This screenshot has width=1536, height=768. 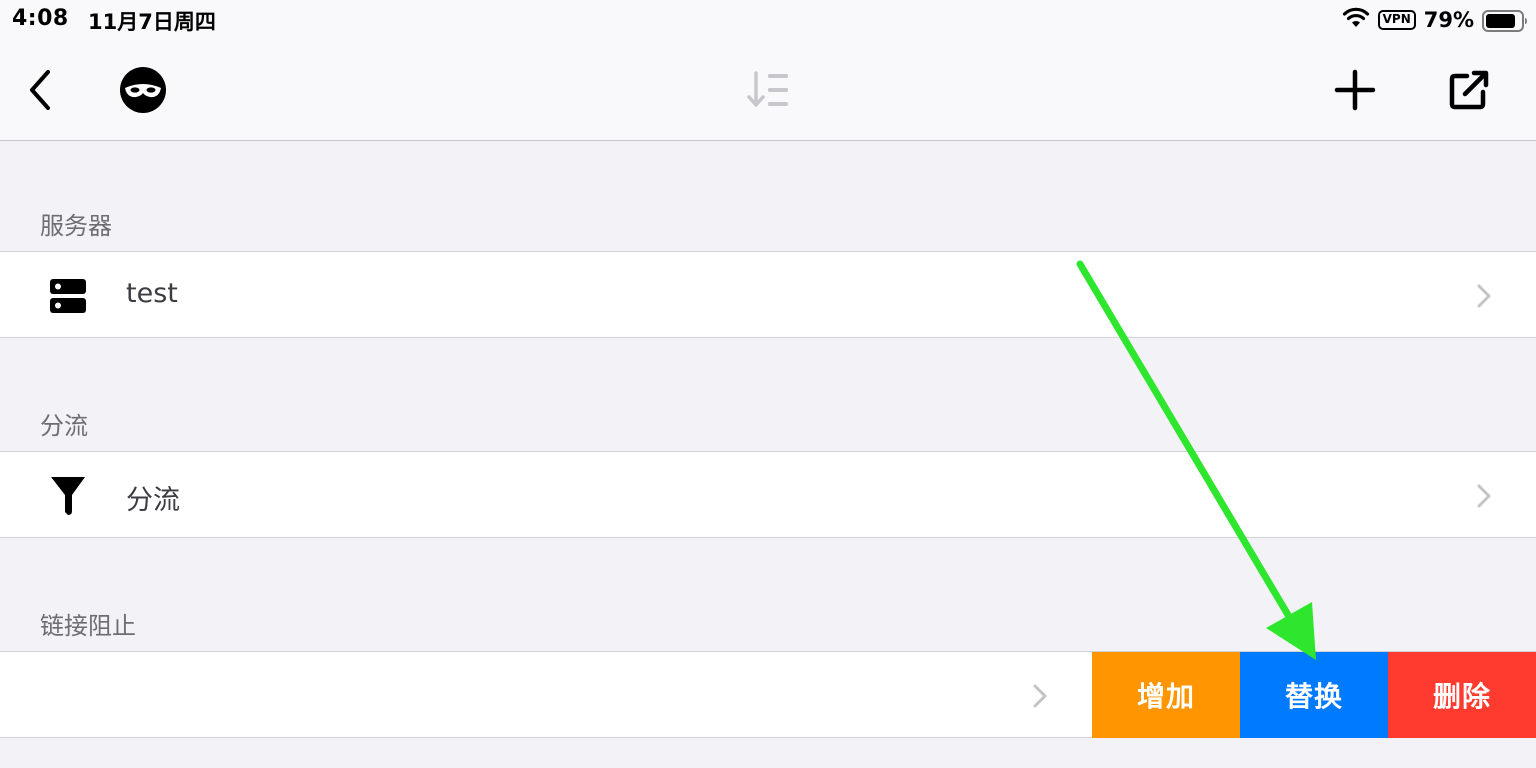 I want to click on battery-icon, so click(x=1504, y=21).